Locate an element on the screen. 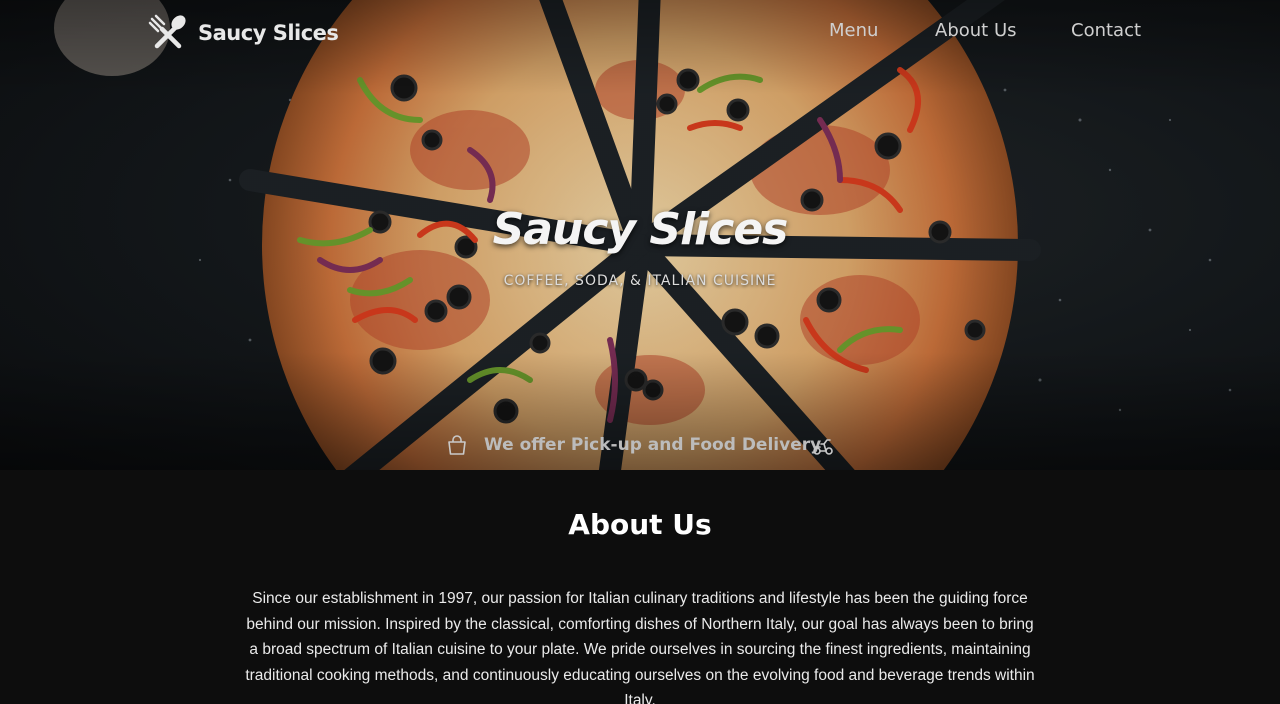 This screenshot has width=1280, height=704. delivery-text: We offer Pick-up and Food Delivery is located at coordinates (653, 445).